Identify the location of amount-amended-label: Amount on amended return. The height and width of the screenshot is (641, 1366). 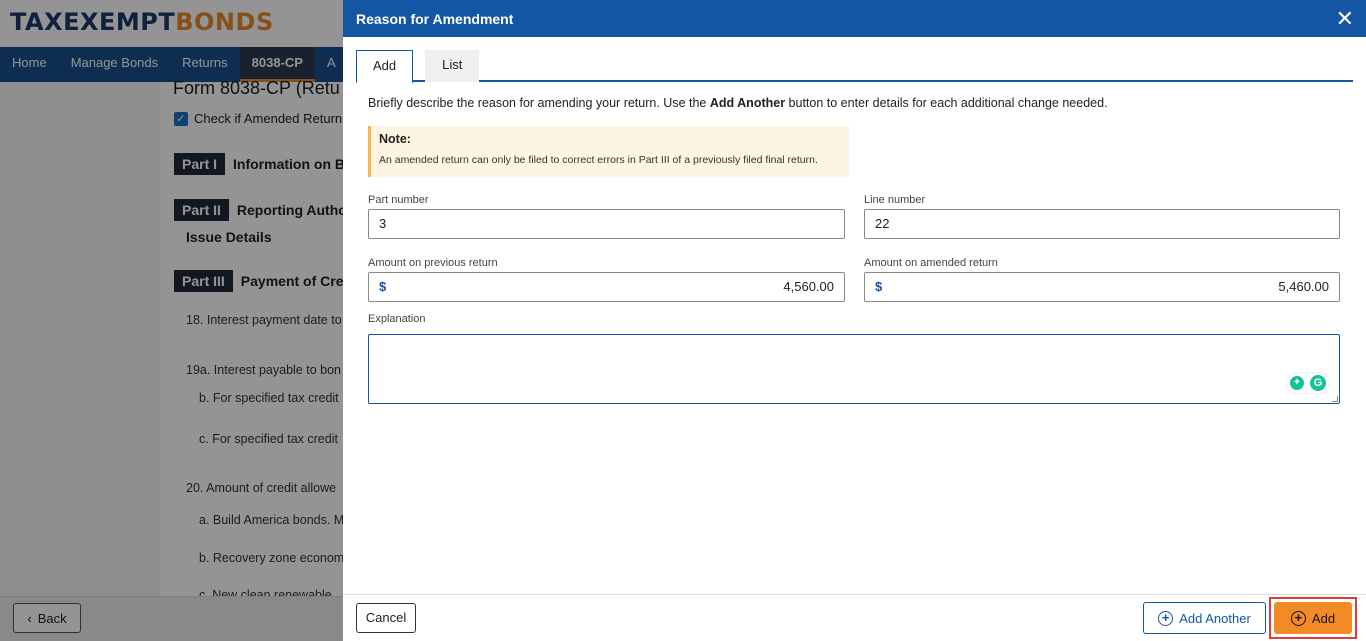
(931, 263).